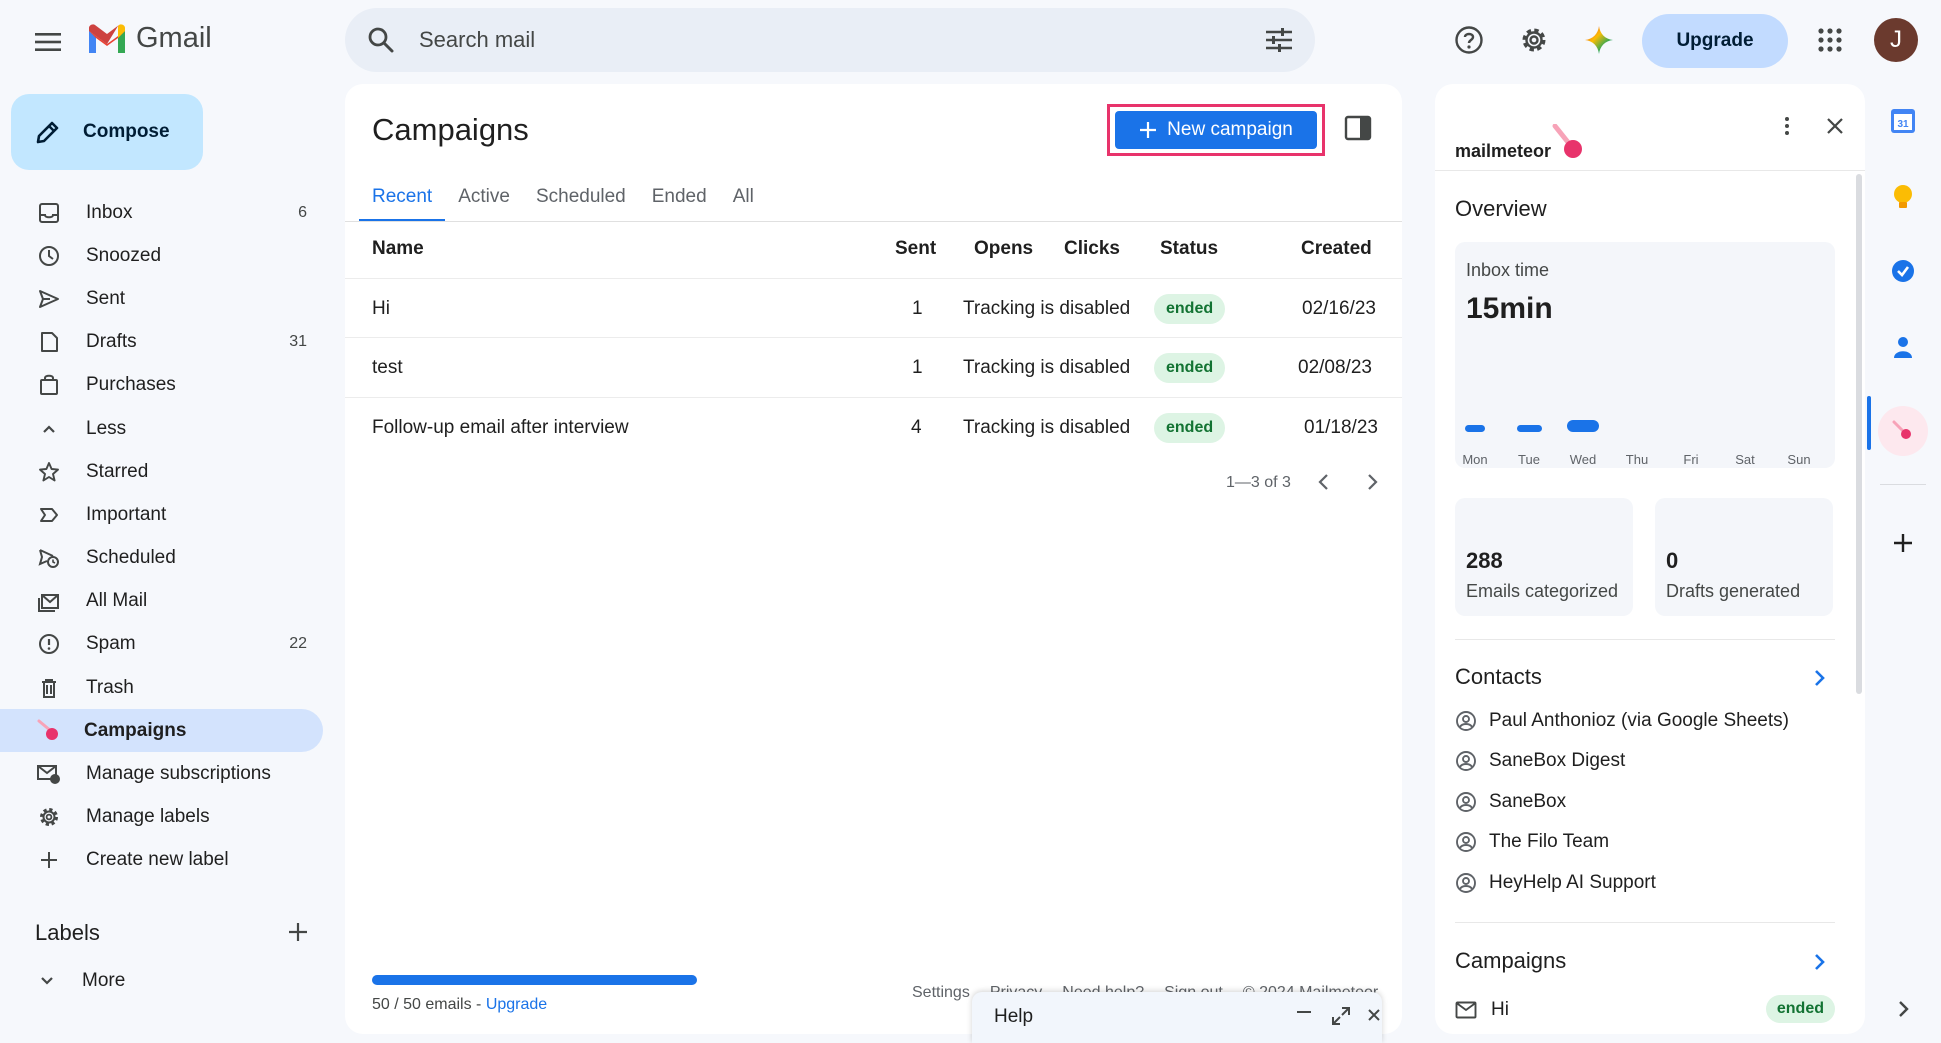  What do you see at coordinates (1092, 249) in the screenshot?
I see `column-header-clicks: Clicks` at bounding box center [1092, 249].